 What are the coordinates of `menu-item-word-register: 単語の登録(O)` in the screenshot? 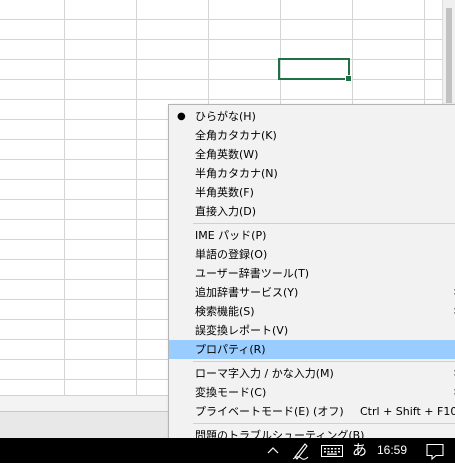 It's located at (312, 254).